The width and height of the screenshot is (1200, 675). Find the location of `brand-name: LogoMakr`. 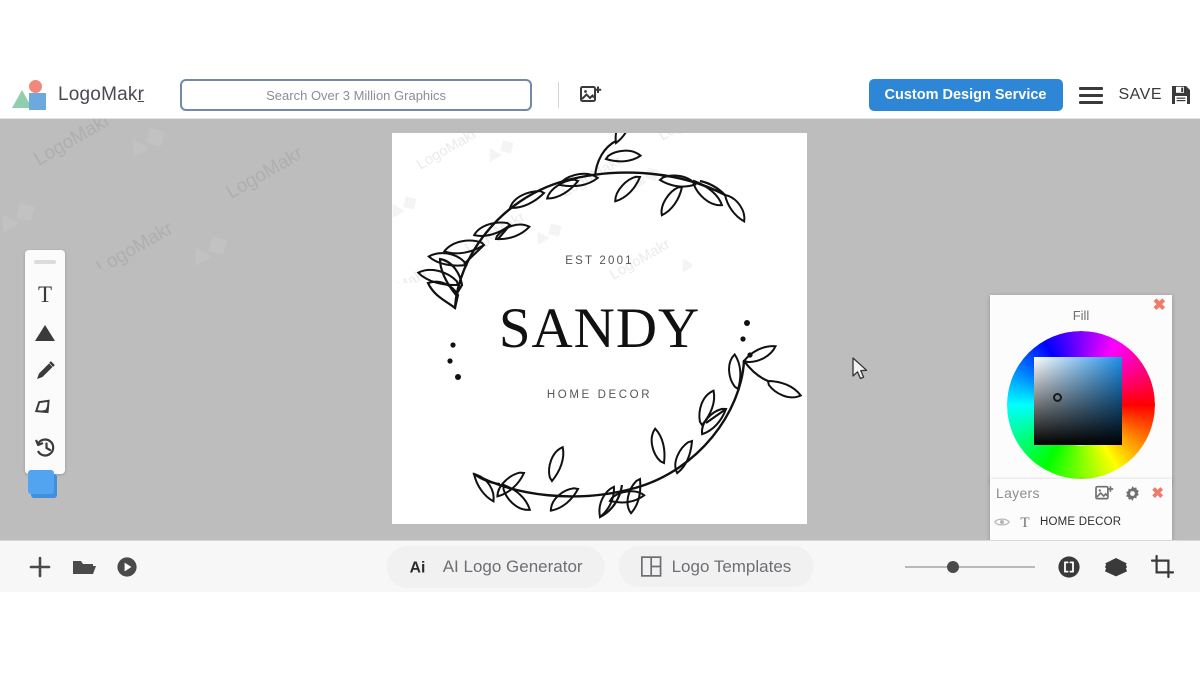

brand-name: LogoMakr is located at coordinates (101, 95).